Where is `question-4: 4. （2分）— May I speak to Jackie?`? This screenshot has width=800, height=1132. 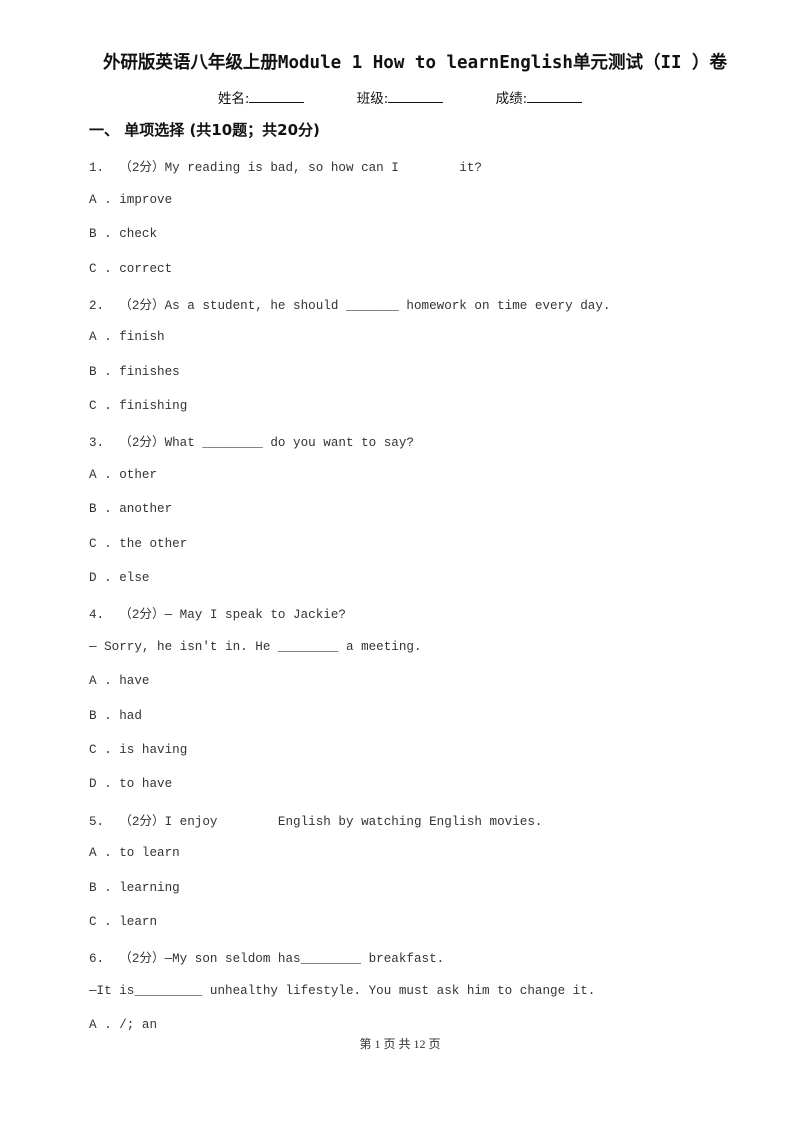
question-4: 4. （2分）— May I speak to Jackie? is located at coordinates (217, 615).